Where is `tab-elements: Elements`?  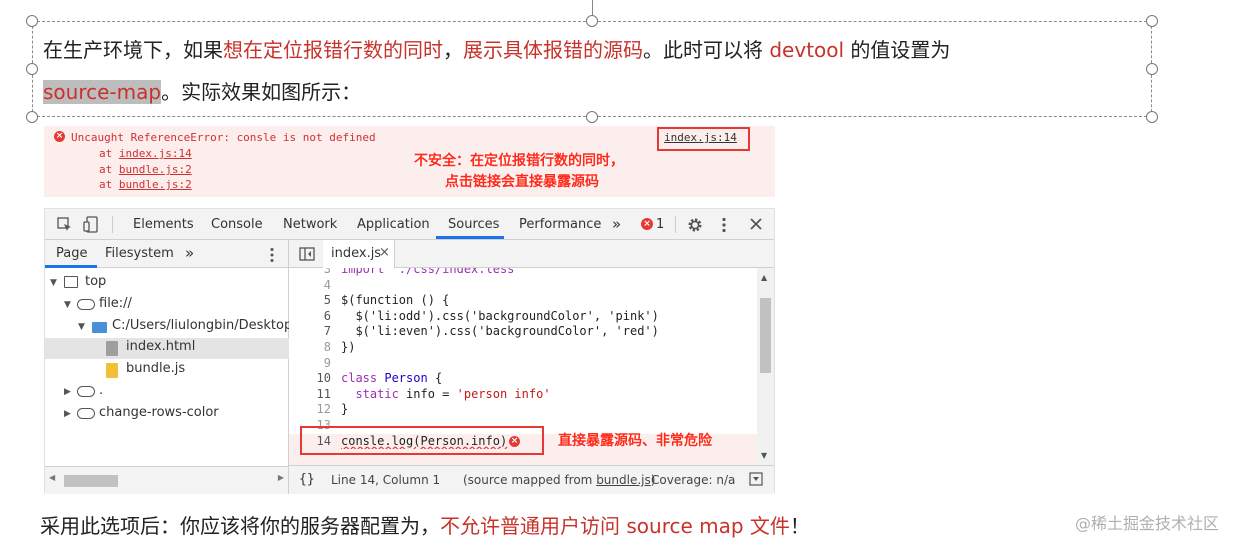
tab-elements: Elements is located at coordinates (163, 224).